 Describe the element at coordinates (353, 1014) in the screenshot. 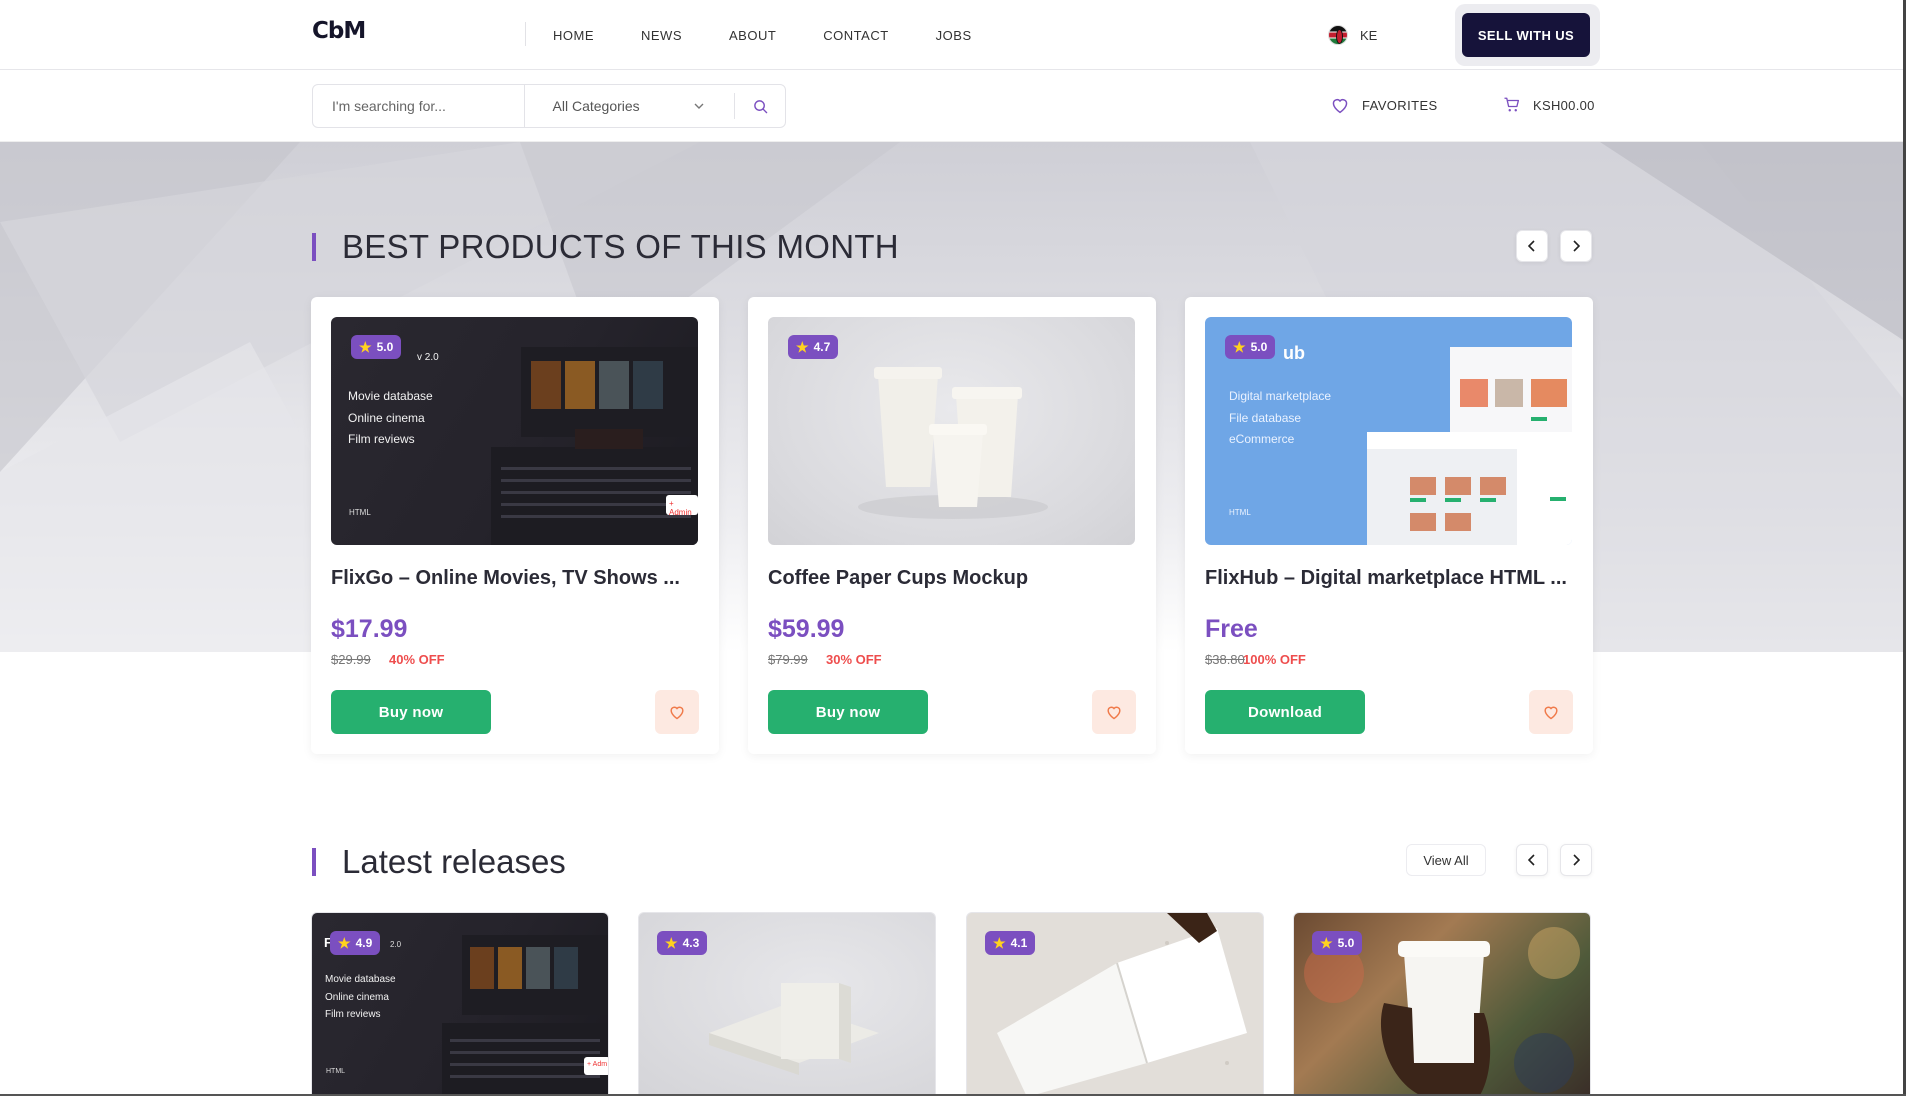

I see `thumbnail-line: Film reviews` at that location.